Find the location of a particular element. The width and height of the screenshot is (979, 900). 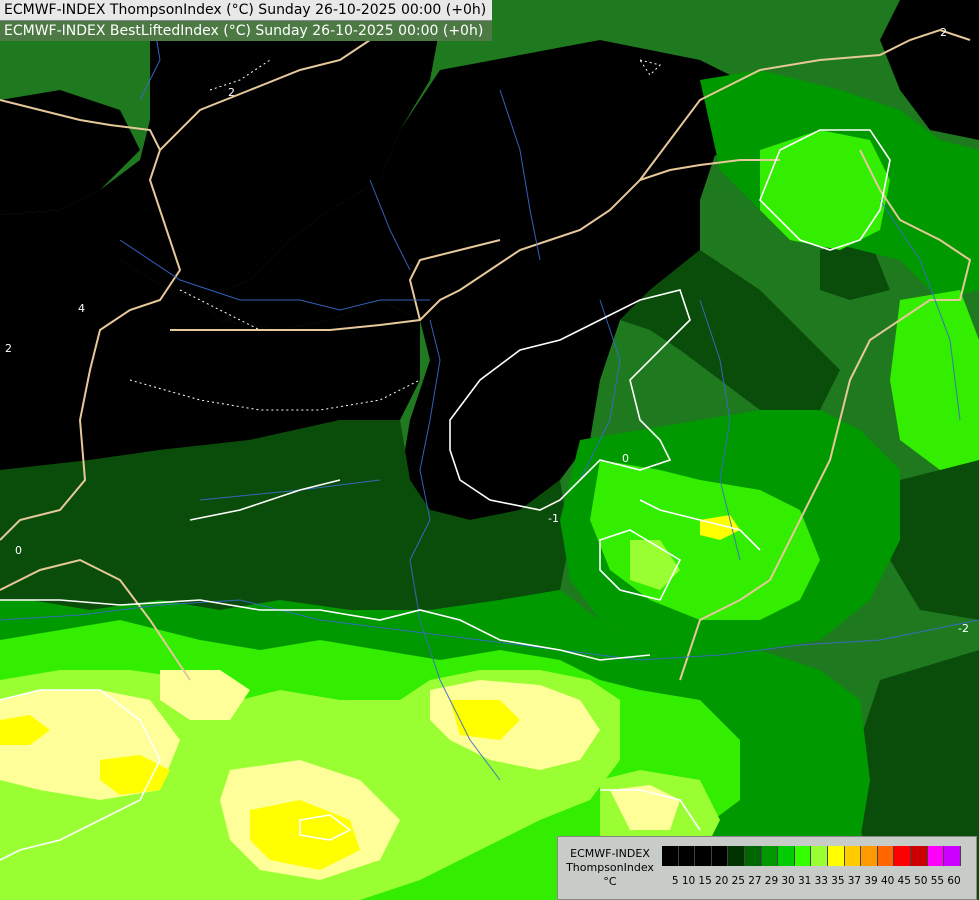

legend-tick-label: 60 is located at coordinates (954, 881).